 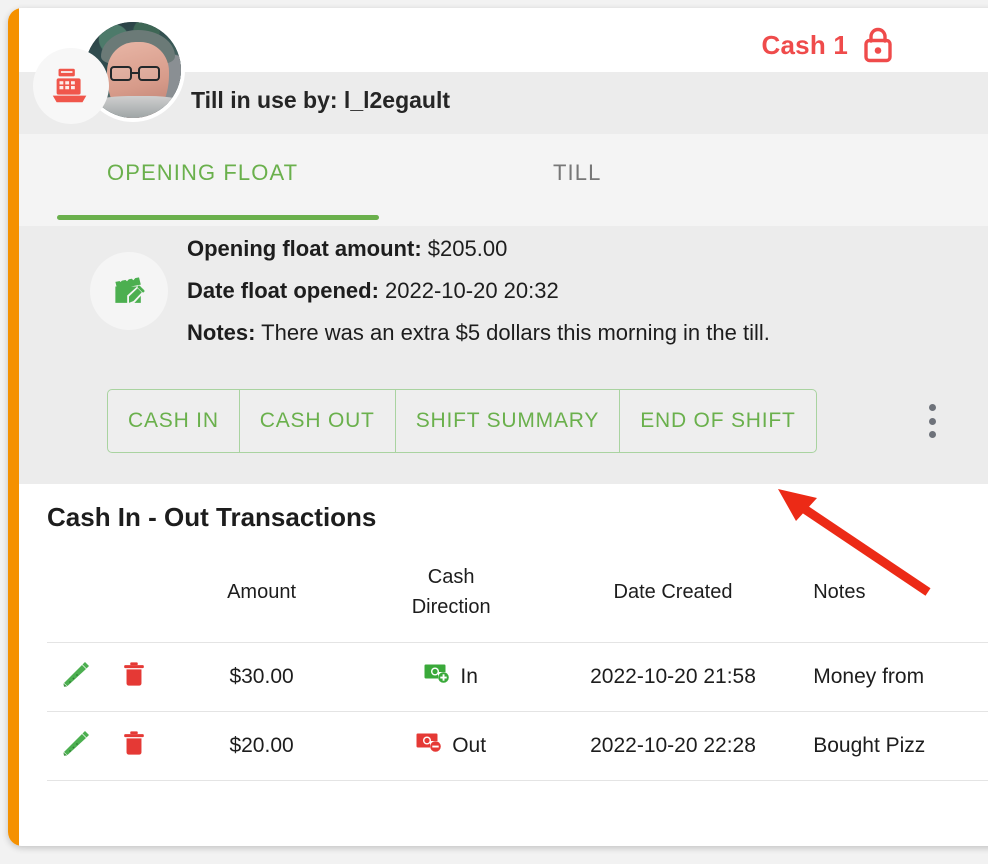 What do you see at coordinates (467, 248) in the screenshot?
I see `float-amount-value: $205.00` at bounding box center [467, 248].